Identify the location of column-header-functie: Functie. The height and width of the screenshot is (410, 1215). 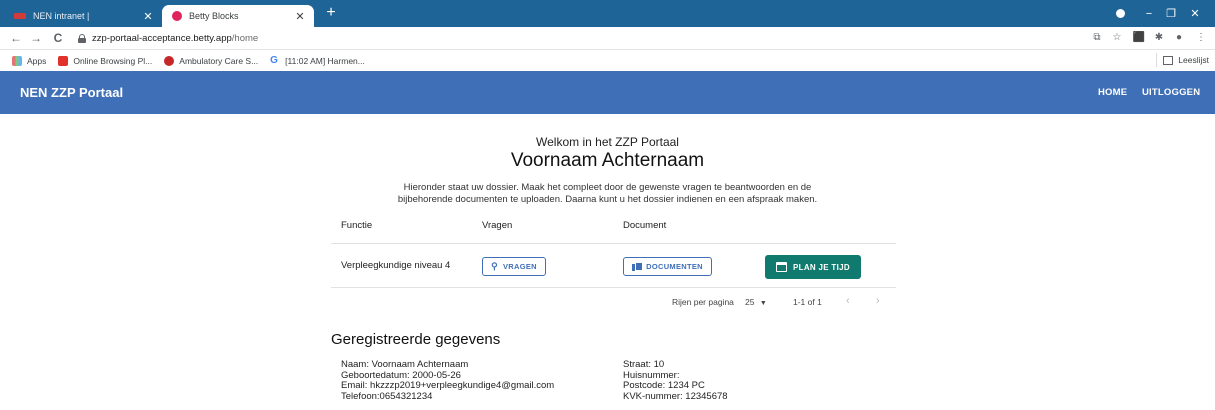
(357, 225).